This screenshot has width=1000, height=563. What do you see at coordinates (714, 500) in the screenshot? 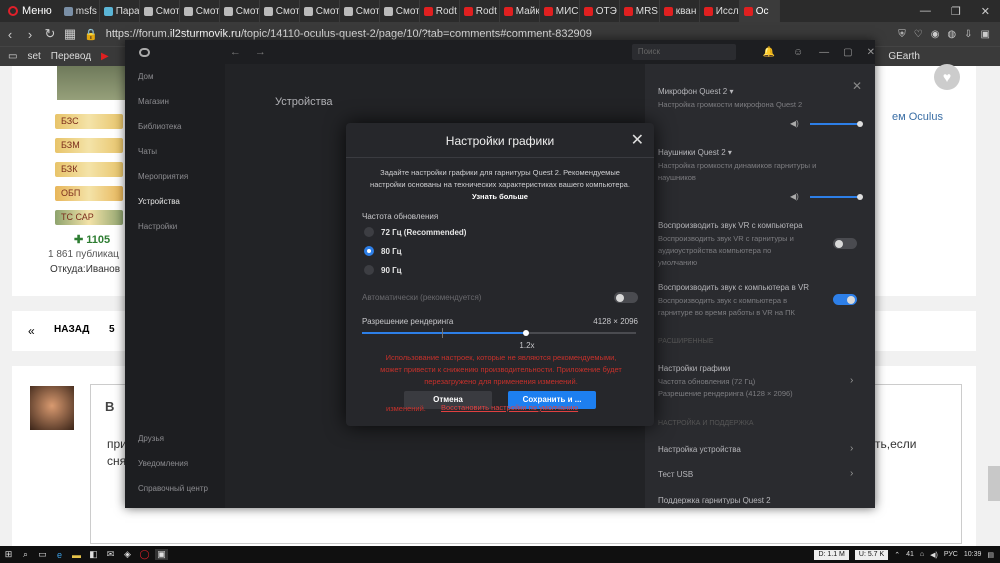
I see `support-quest-item: Поддержка гарнитуры Quest 2` at bounding box center [714, 500].